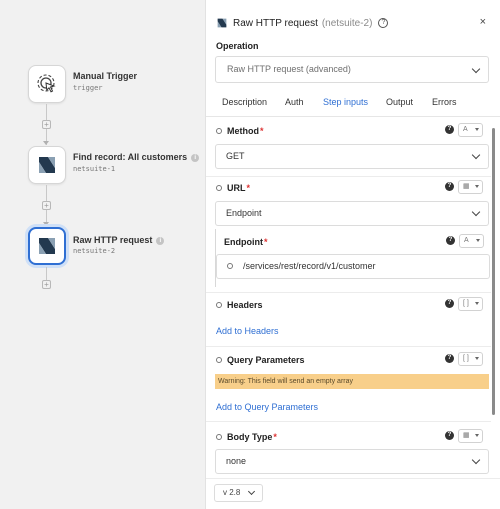  Describe the element at coordinates (94, 169) in the screenshot. I see `node-id: netsuite-1` at that location.